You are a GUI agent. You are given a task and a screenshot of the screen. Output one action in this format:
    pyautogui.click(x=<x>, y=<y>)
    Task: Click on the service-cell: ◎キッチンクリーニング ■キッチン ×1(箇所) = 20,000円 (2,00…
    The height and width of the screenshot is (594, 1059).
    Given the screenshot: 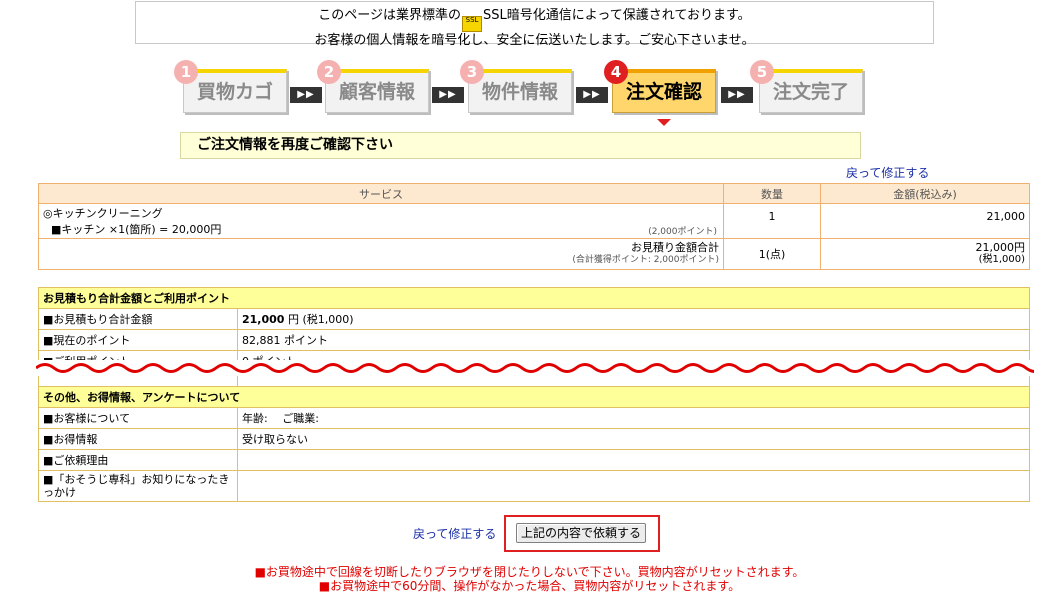 What is the action you would take?
    pyautogui.click(x=381, y=221)
    